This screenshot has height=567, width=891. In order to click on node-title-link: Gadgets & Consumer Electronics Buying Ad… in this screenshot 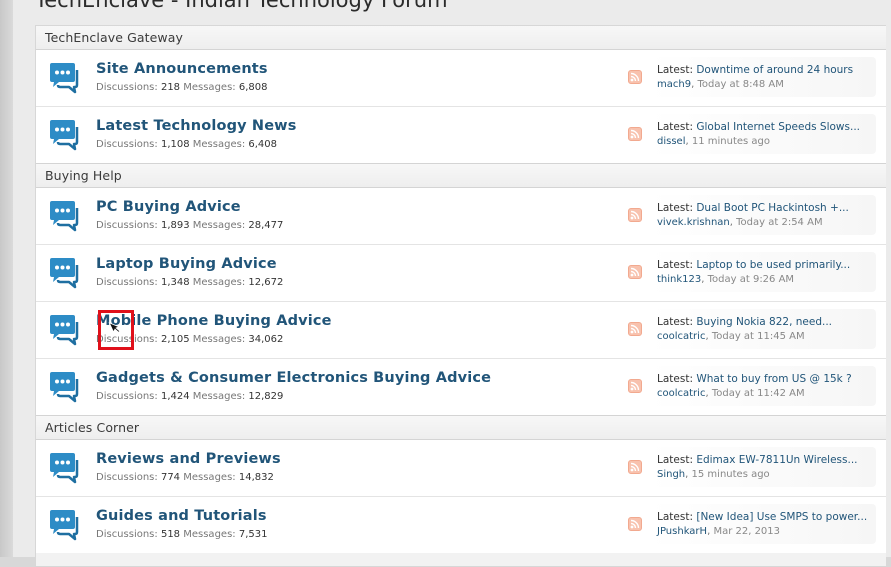, I will do `click(293, 378)`.